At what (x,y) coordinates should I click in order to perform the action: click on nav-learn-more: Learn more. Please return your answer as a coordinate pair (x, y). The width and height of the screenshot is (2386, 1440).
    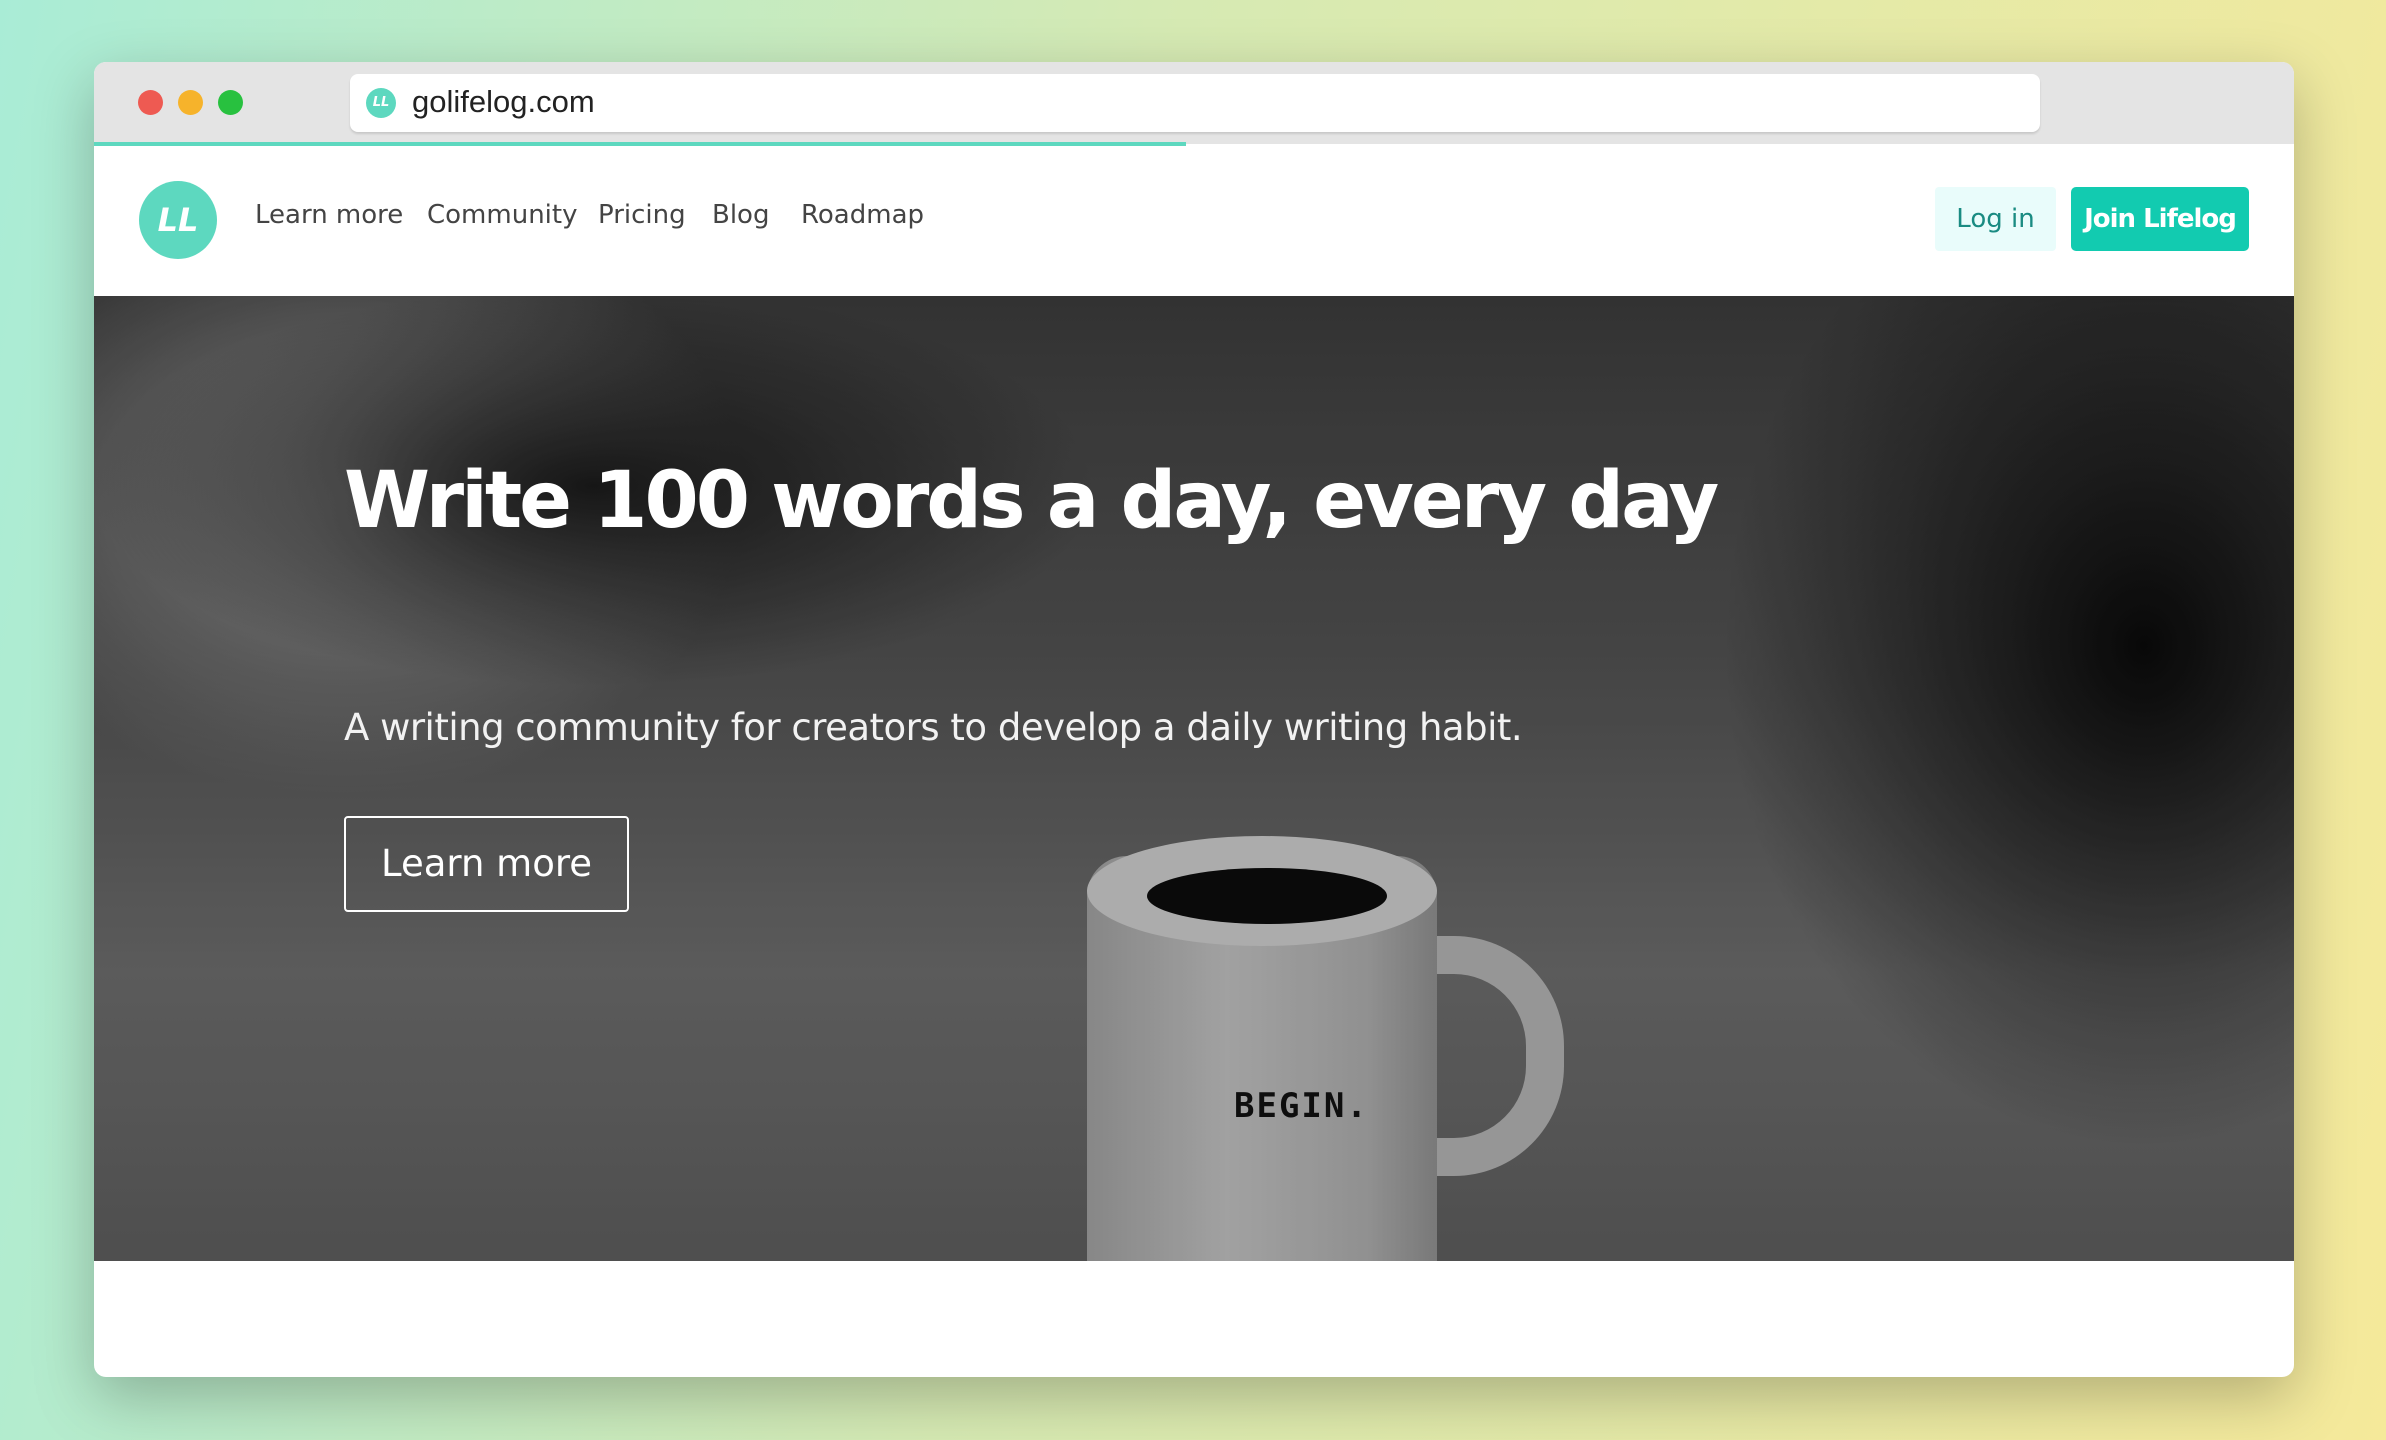
    Looking at the image, I should click on (329, 215).